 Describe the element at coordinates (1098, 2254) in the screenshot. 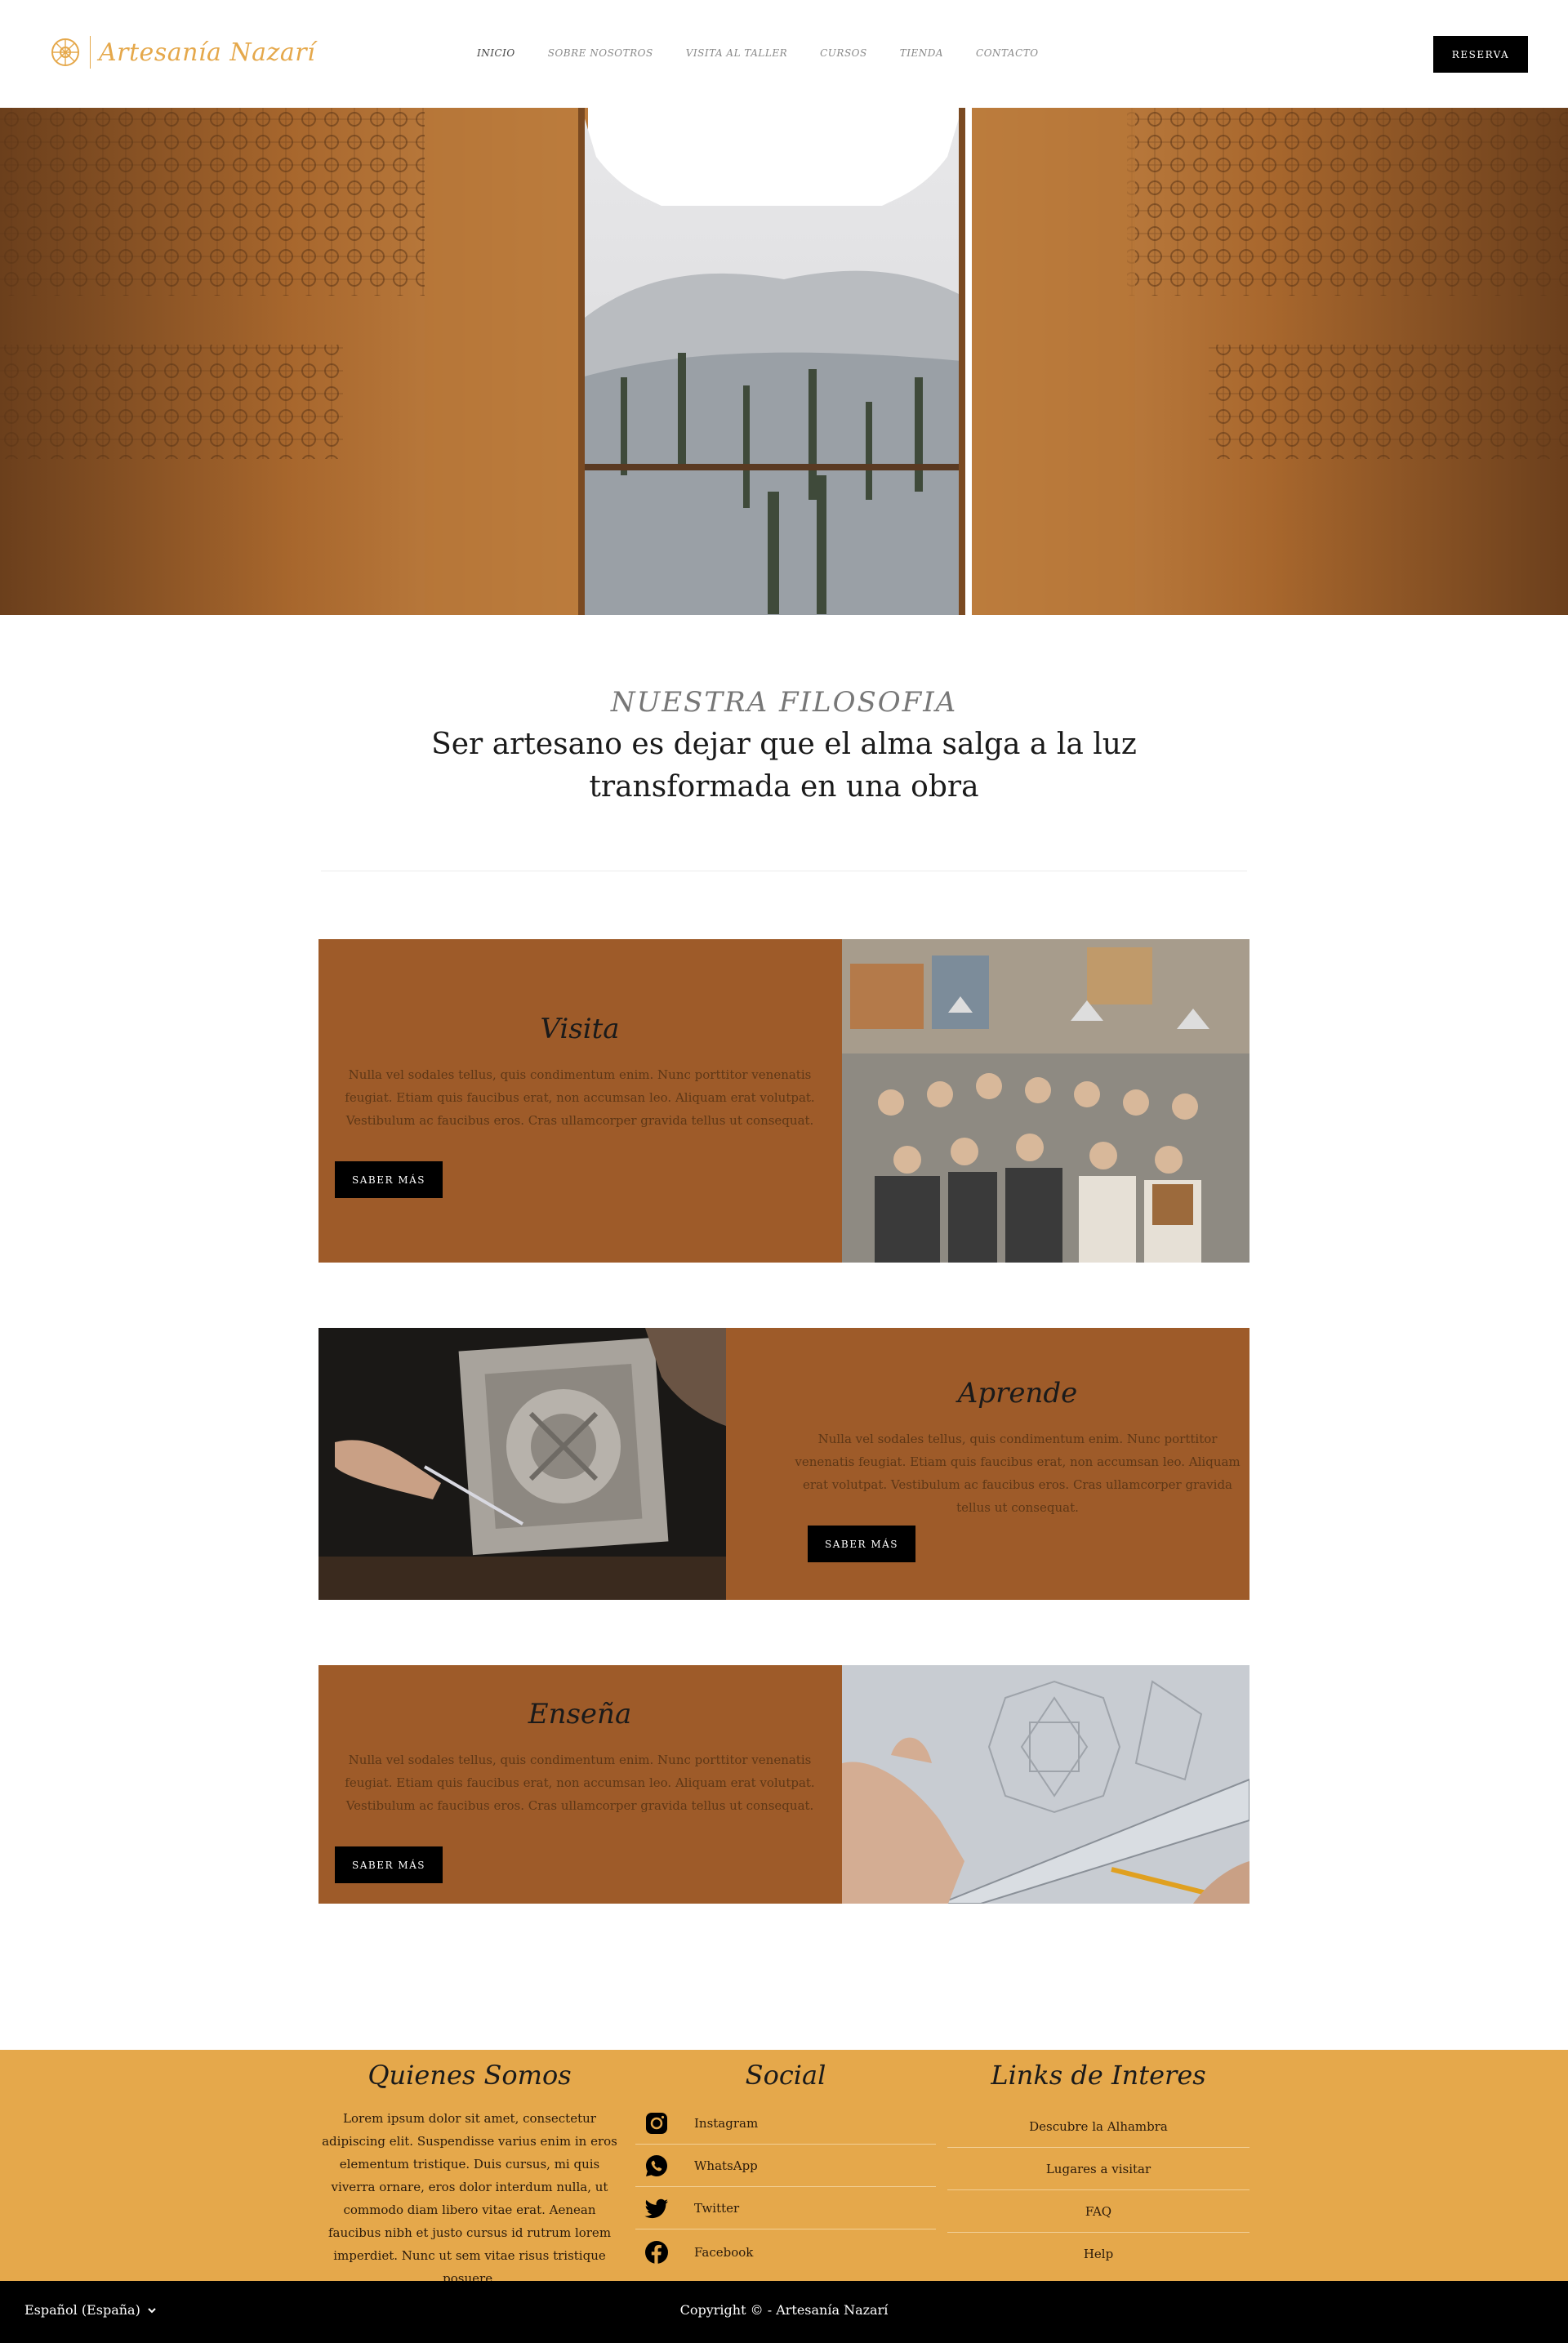

I see `footer-link-help: Help` at that location.